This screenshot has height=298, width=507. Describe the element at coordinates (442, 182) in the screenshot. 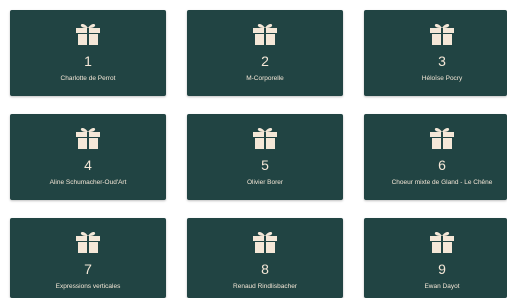

I see `card-name: Choeur mixte de Gland - Le Chêne` at that location.